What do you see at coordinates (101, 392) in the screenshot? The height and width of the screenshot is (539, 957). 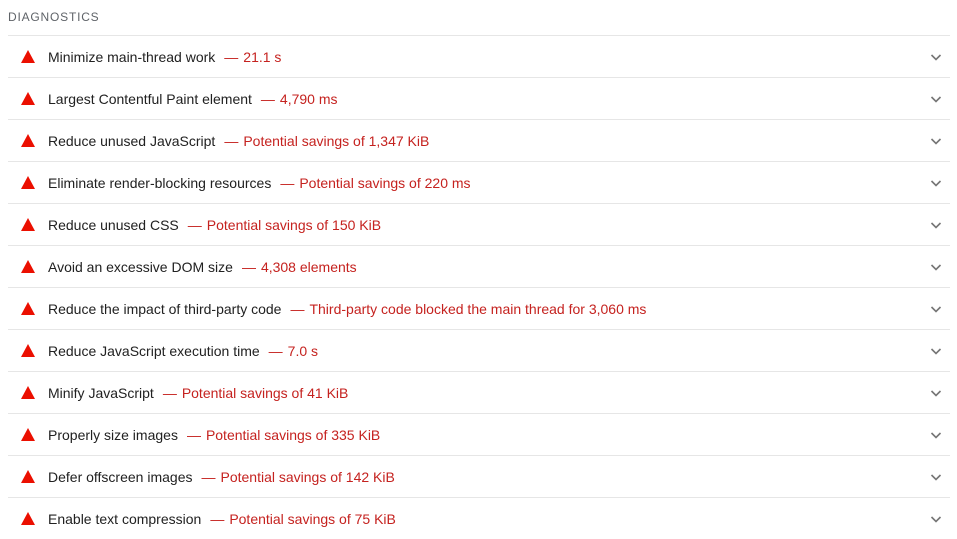 I see `audit-title: Minify JavaScript` at bounding box center [101, 392].